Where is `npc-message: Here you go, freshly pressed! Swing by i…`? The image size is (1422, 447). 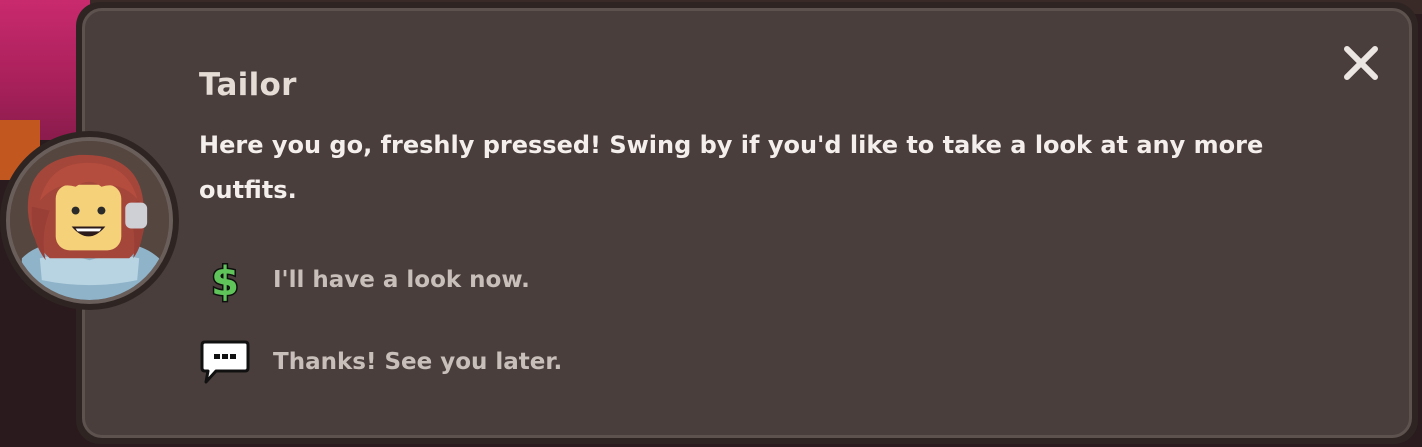 npc-message: Here you go, freshly pressed! Swing by i… is located at coordinates (731, 167).